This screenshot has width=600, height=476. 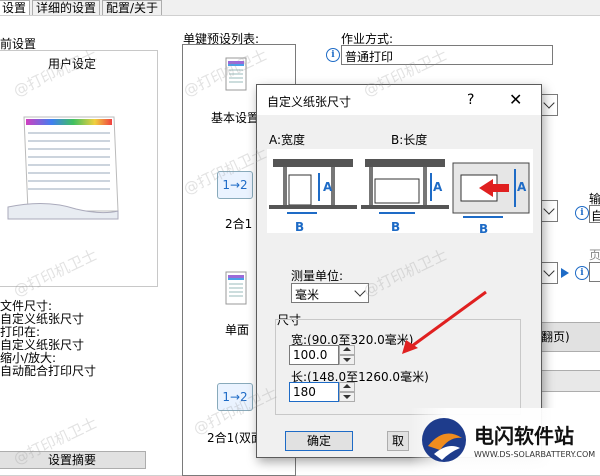 What do you see at coordinates (347, 387) in the screenshot?
I see `length-spin-up` at bounding box center [347, 387].